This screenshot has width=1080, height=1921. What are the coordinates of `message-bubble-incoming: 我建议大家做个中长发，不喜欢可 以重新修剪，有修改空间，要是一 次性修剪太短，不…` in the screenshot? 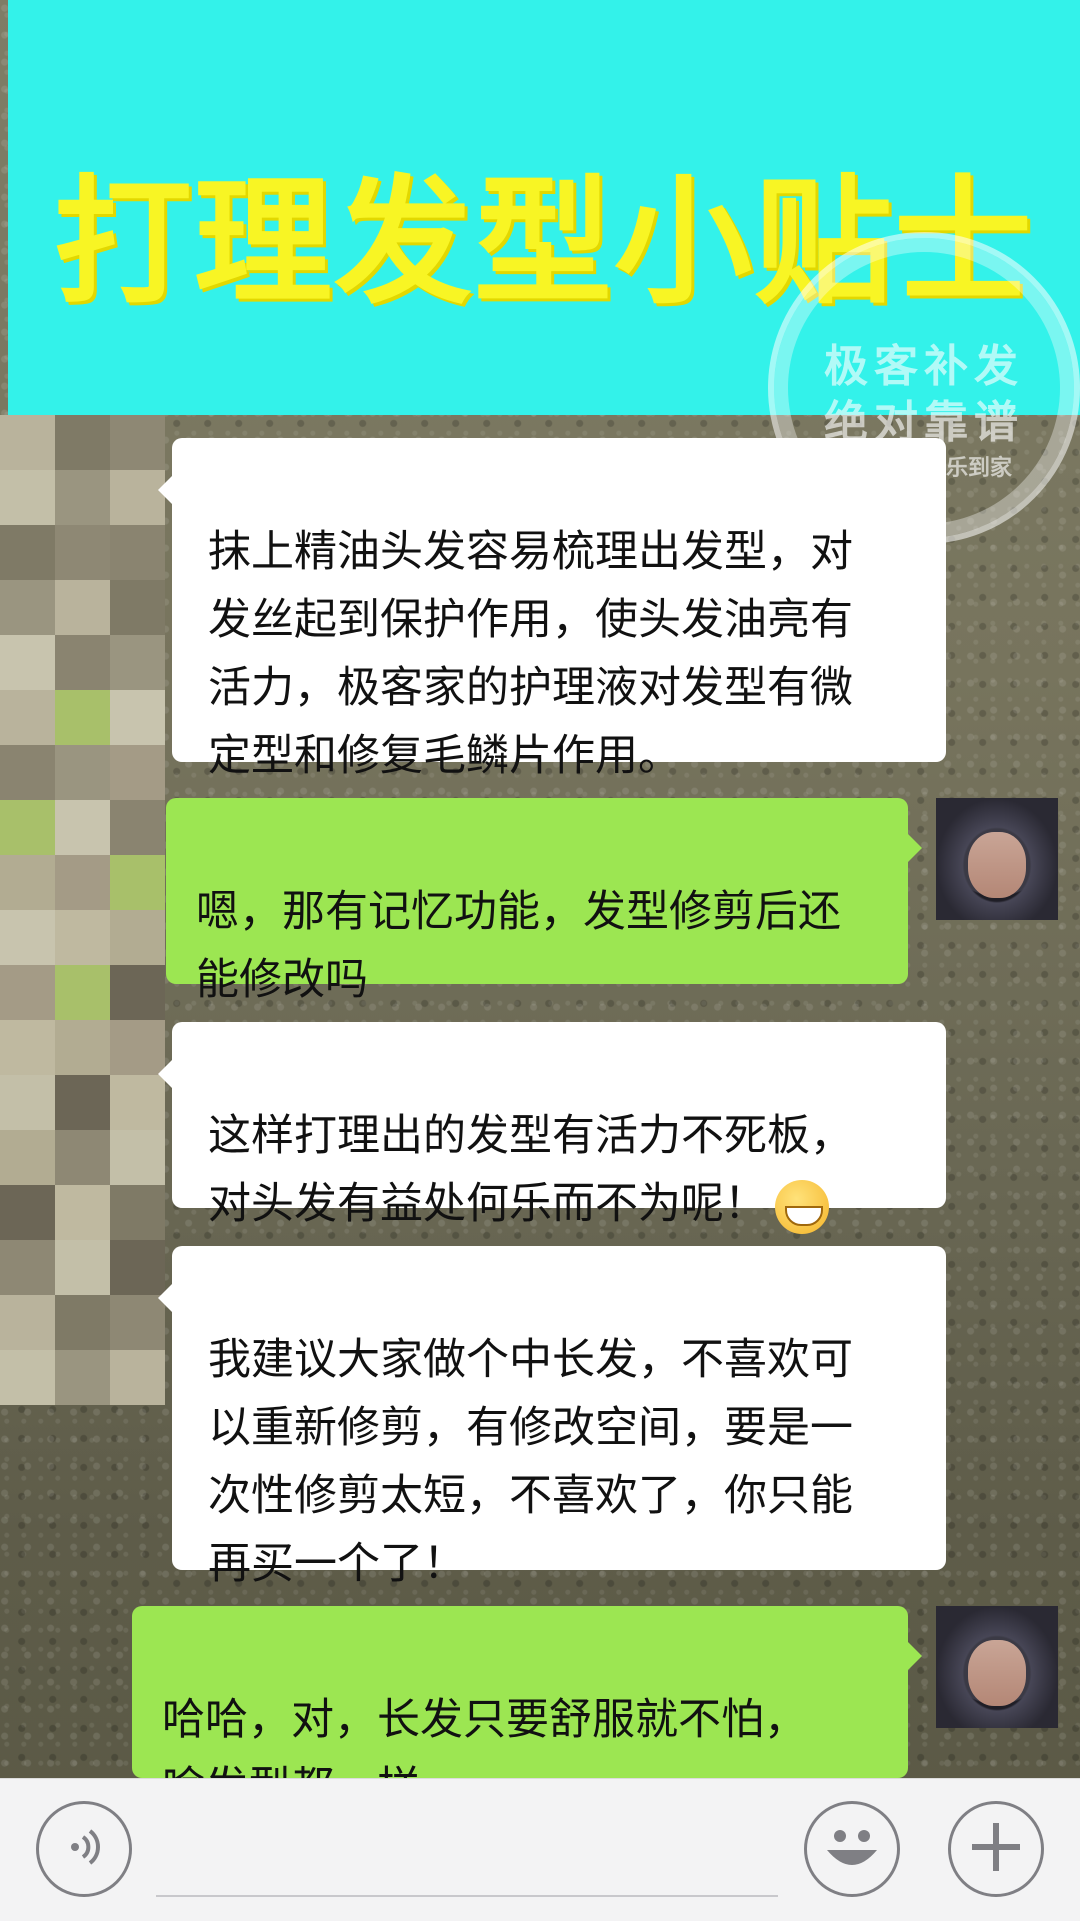 It's located at (552, 1417).